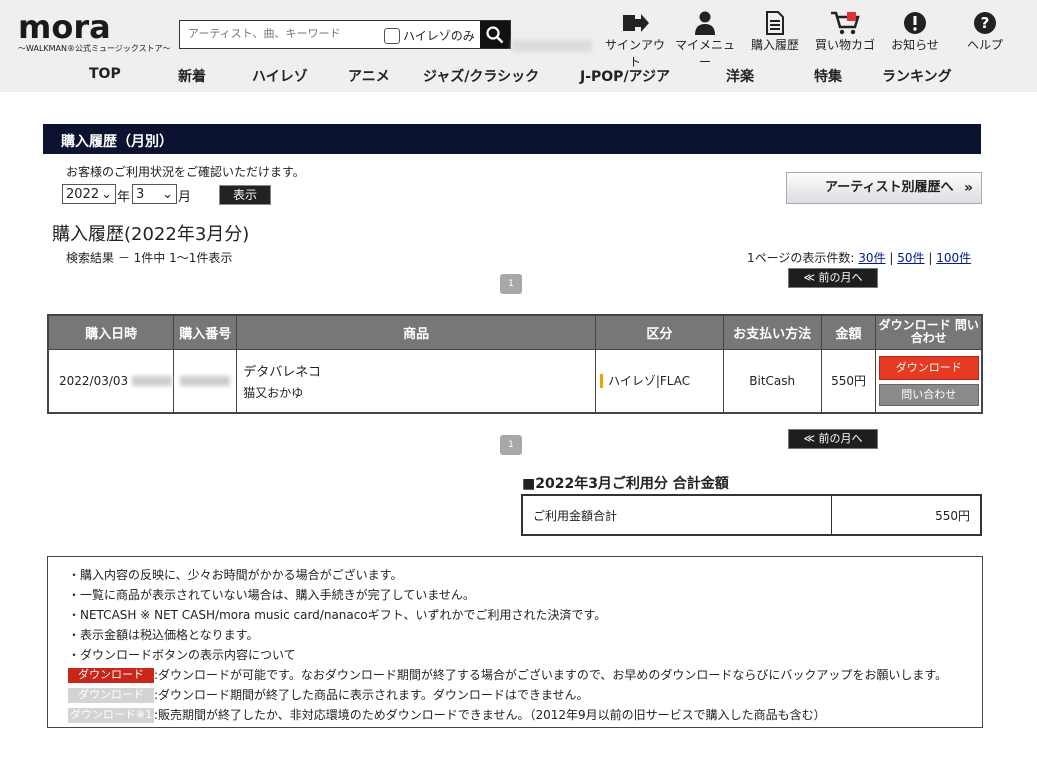 The width and height of the screenshot is (1037, 762). I want to click on per-page-100: 100件, so click(953, 258).